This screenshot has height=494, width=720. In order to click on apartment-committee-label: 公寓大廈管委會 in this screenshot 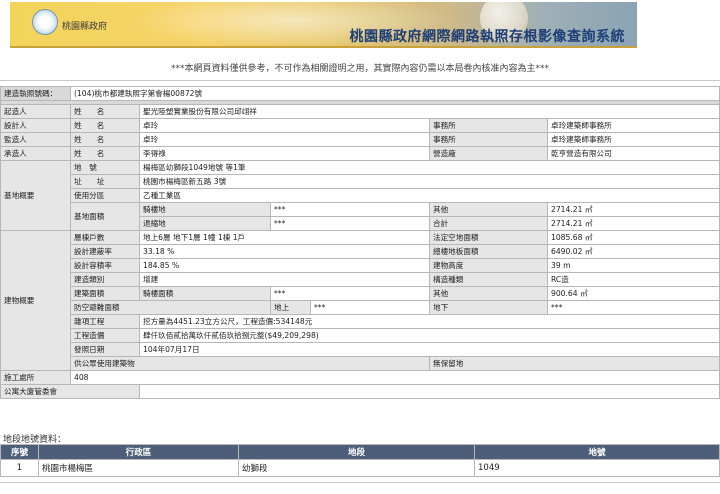, I will do `click(70, 391)`.